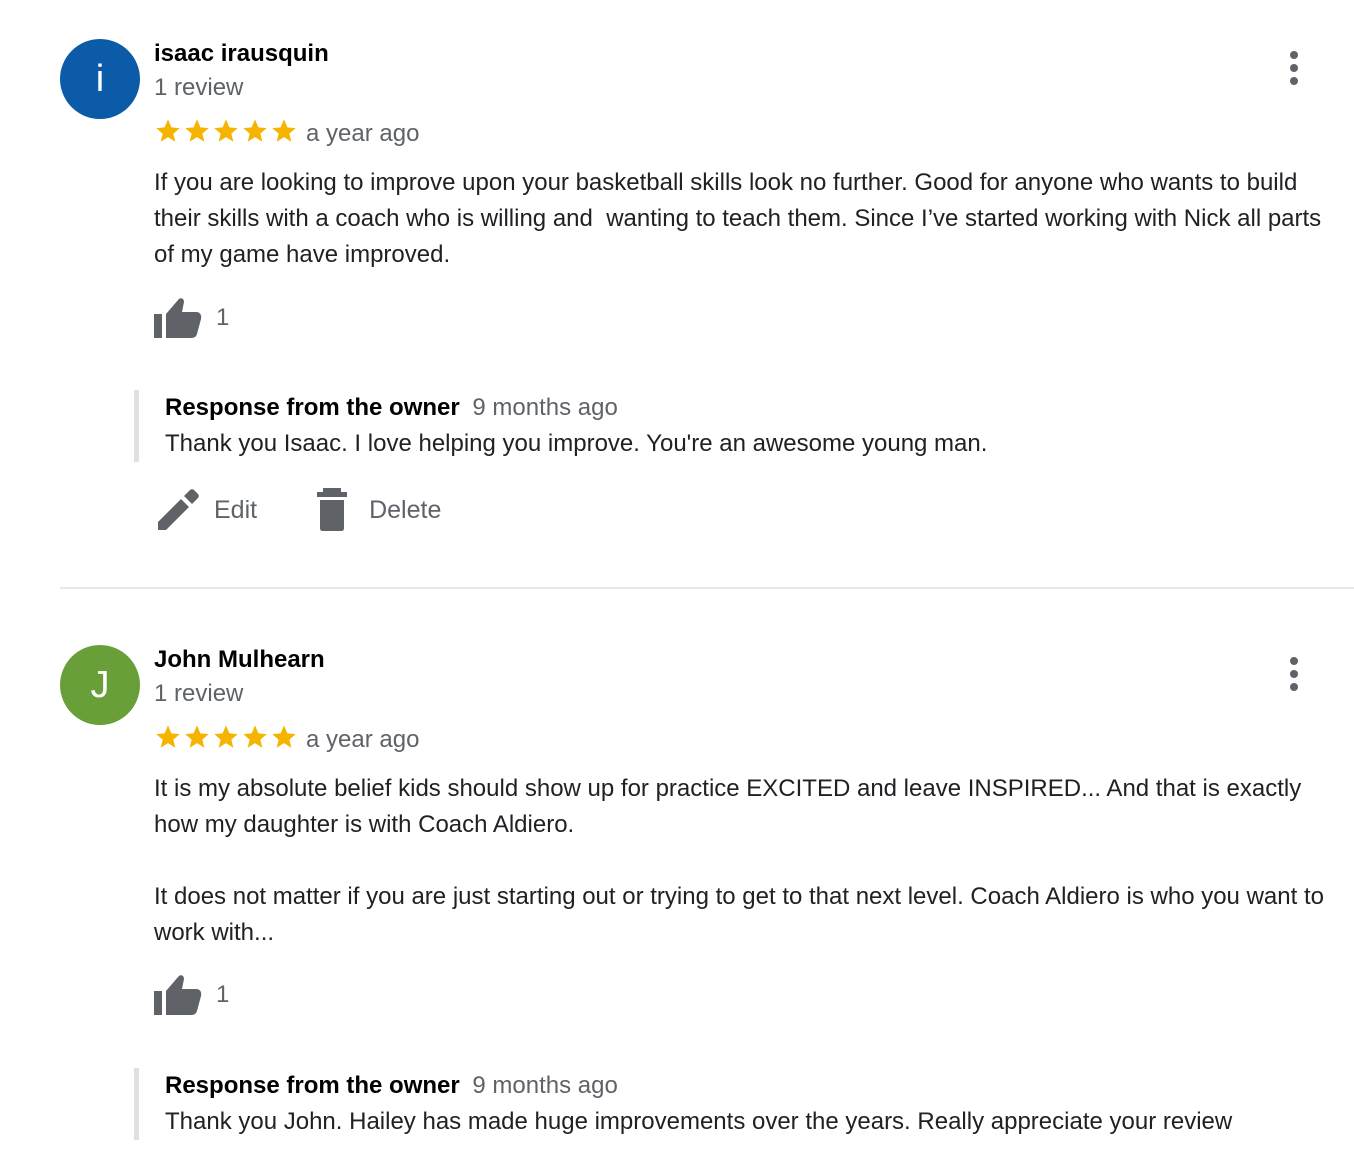 Image resolution: width=1354 pixels, height=1164 pixels. I want to click on avatar: J, so click(100, 685).